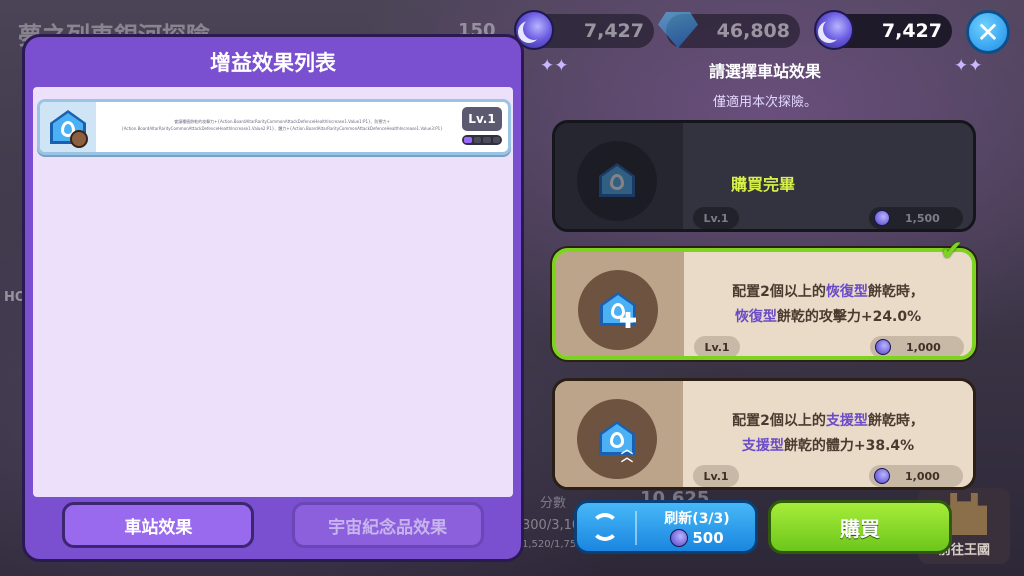 Image resolution: width=1024 pixels, height=576 pixels. I want to click on buff-icon-box, so click(68, 127).